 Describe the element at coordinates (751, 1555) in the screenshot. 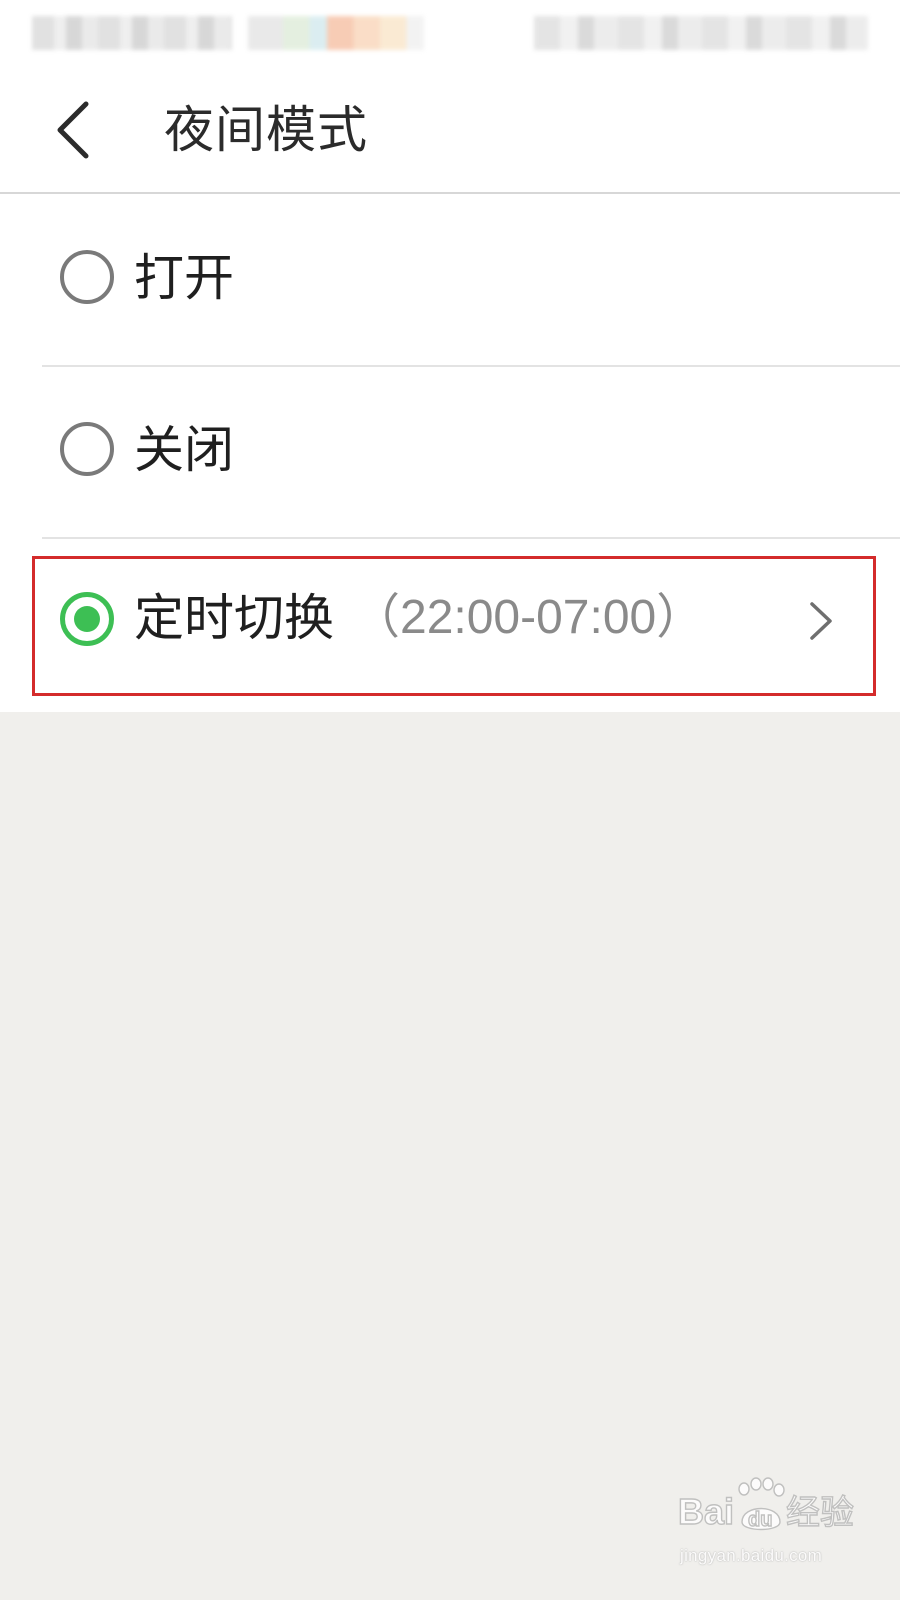

I see `watermark-domain: jingyan.baidu.com` at that location.